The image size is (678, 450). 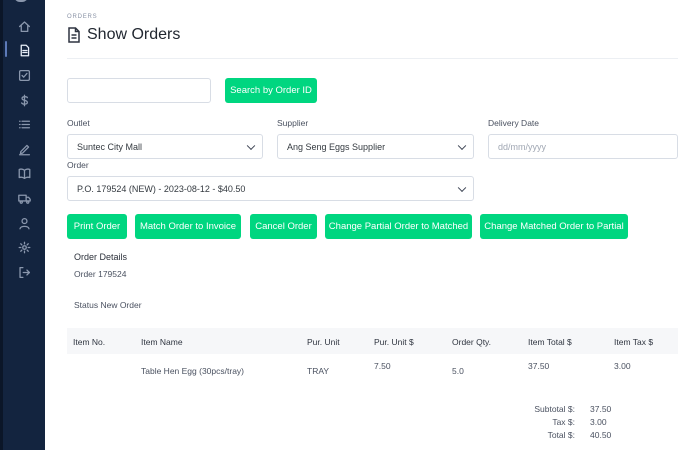 What do you see at coordinates (188, 226) in the screenshot?
I see `match-order-to-invoice-button: Match Order to Invoice` at bounding box center [188, 226].